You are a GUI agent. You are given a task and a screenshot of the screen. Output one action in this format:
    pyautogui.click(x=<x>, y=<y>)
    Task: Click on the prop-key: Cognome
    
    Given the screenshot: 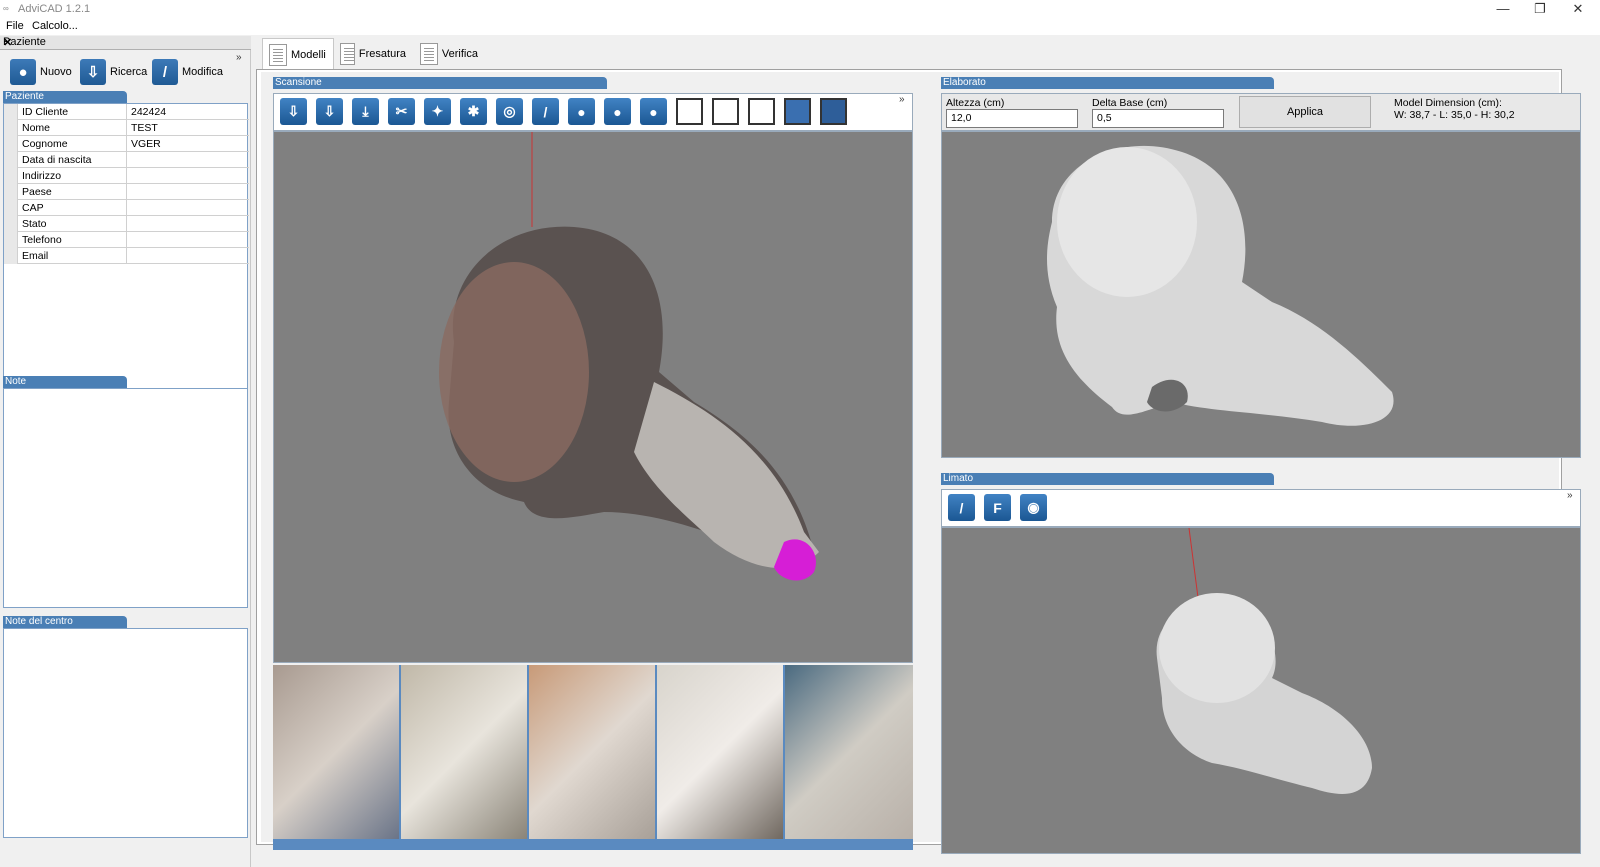 What is the action you would take?
    pyautogui.click(x=45, y=144)
    